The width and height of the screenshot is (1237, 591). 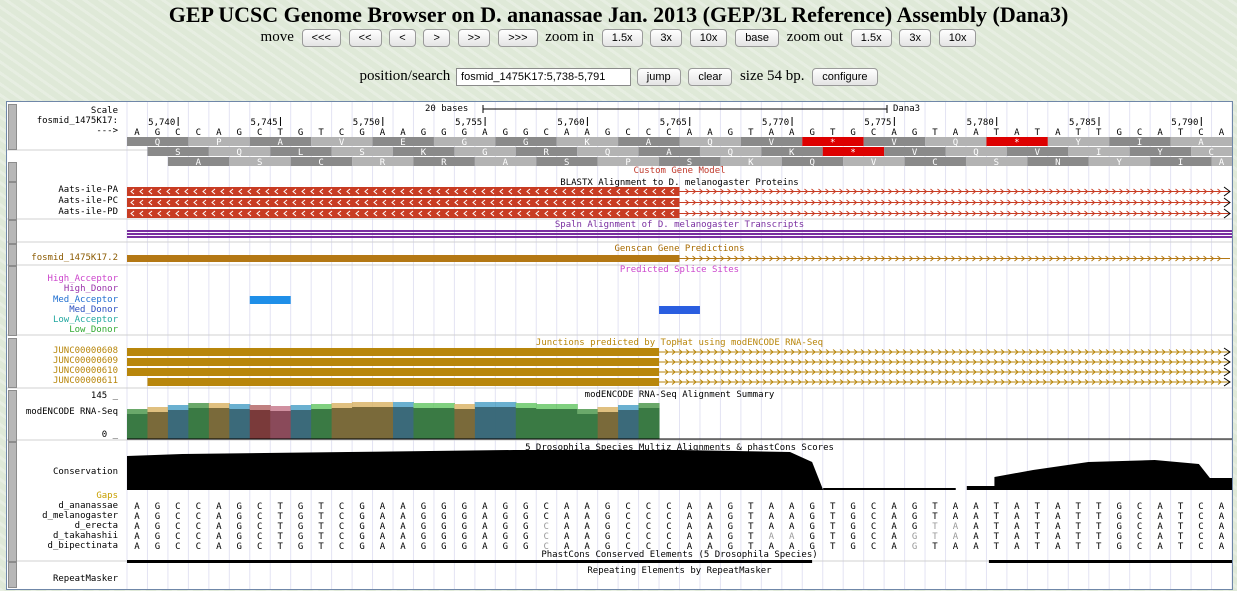 What do you see at coordinates (12, 201) in the screenshot?
I see `blastx-side-button` at bounding box center [12, 201].